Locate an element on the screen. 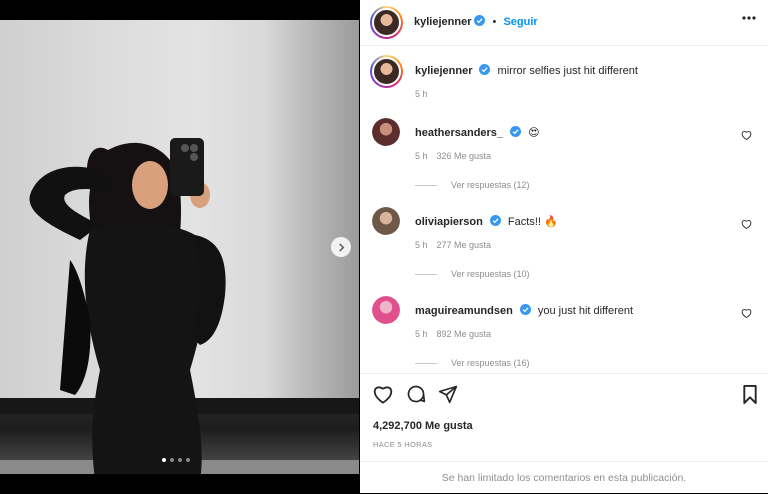  comment-text: oliviapierson Facts!! 🔥 is located at coordinates (486, 221).